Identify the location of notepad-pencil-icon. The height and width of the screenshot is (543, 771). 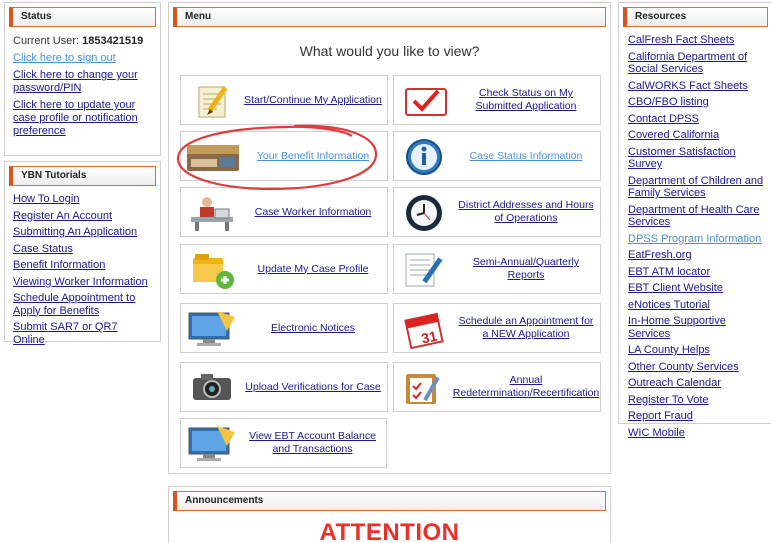
(213, 101).